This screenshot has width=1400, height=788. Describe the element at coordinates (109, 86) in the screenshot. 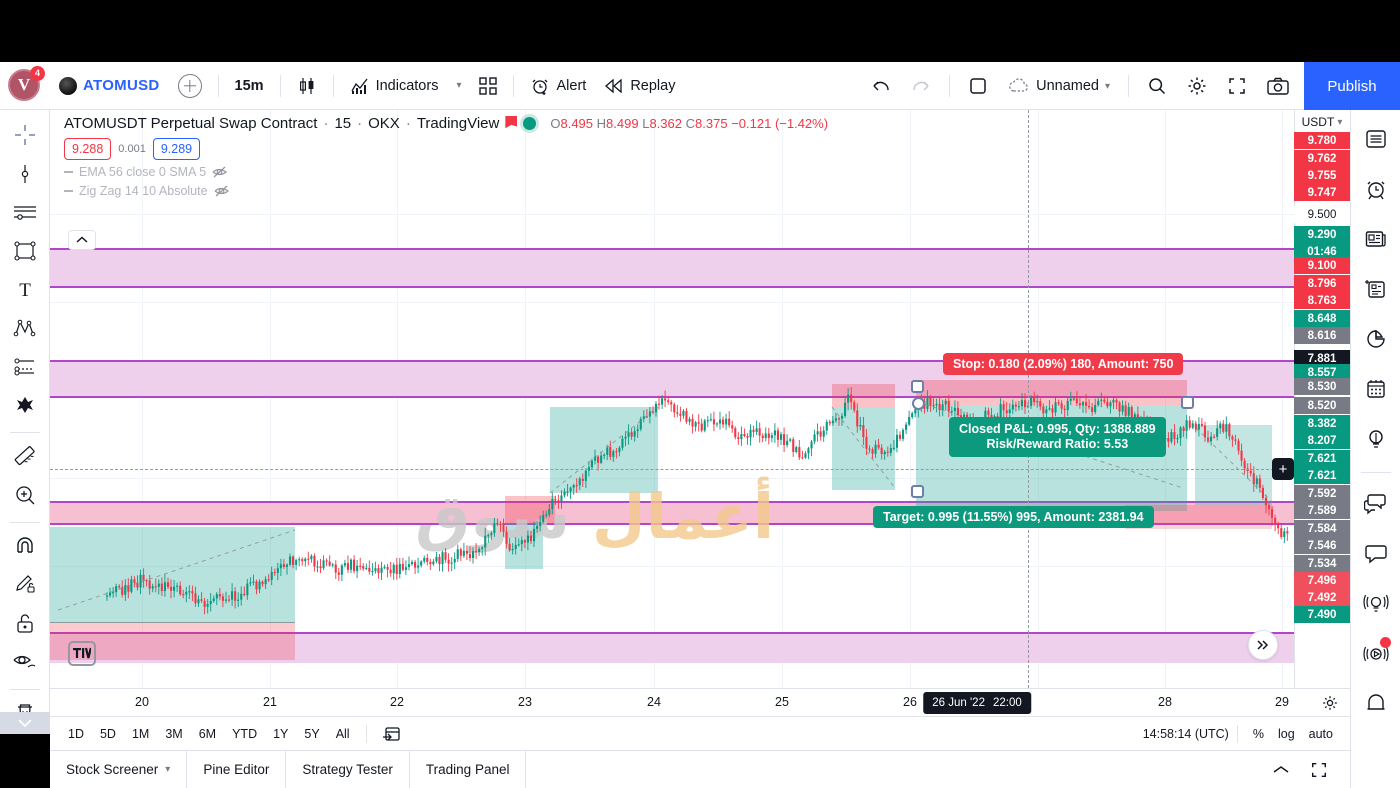

I see `symbol-search-button: ATOMUSD` at that location.